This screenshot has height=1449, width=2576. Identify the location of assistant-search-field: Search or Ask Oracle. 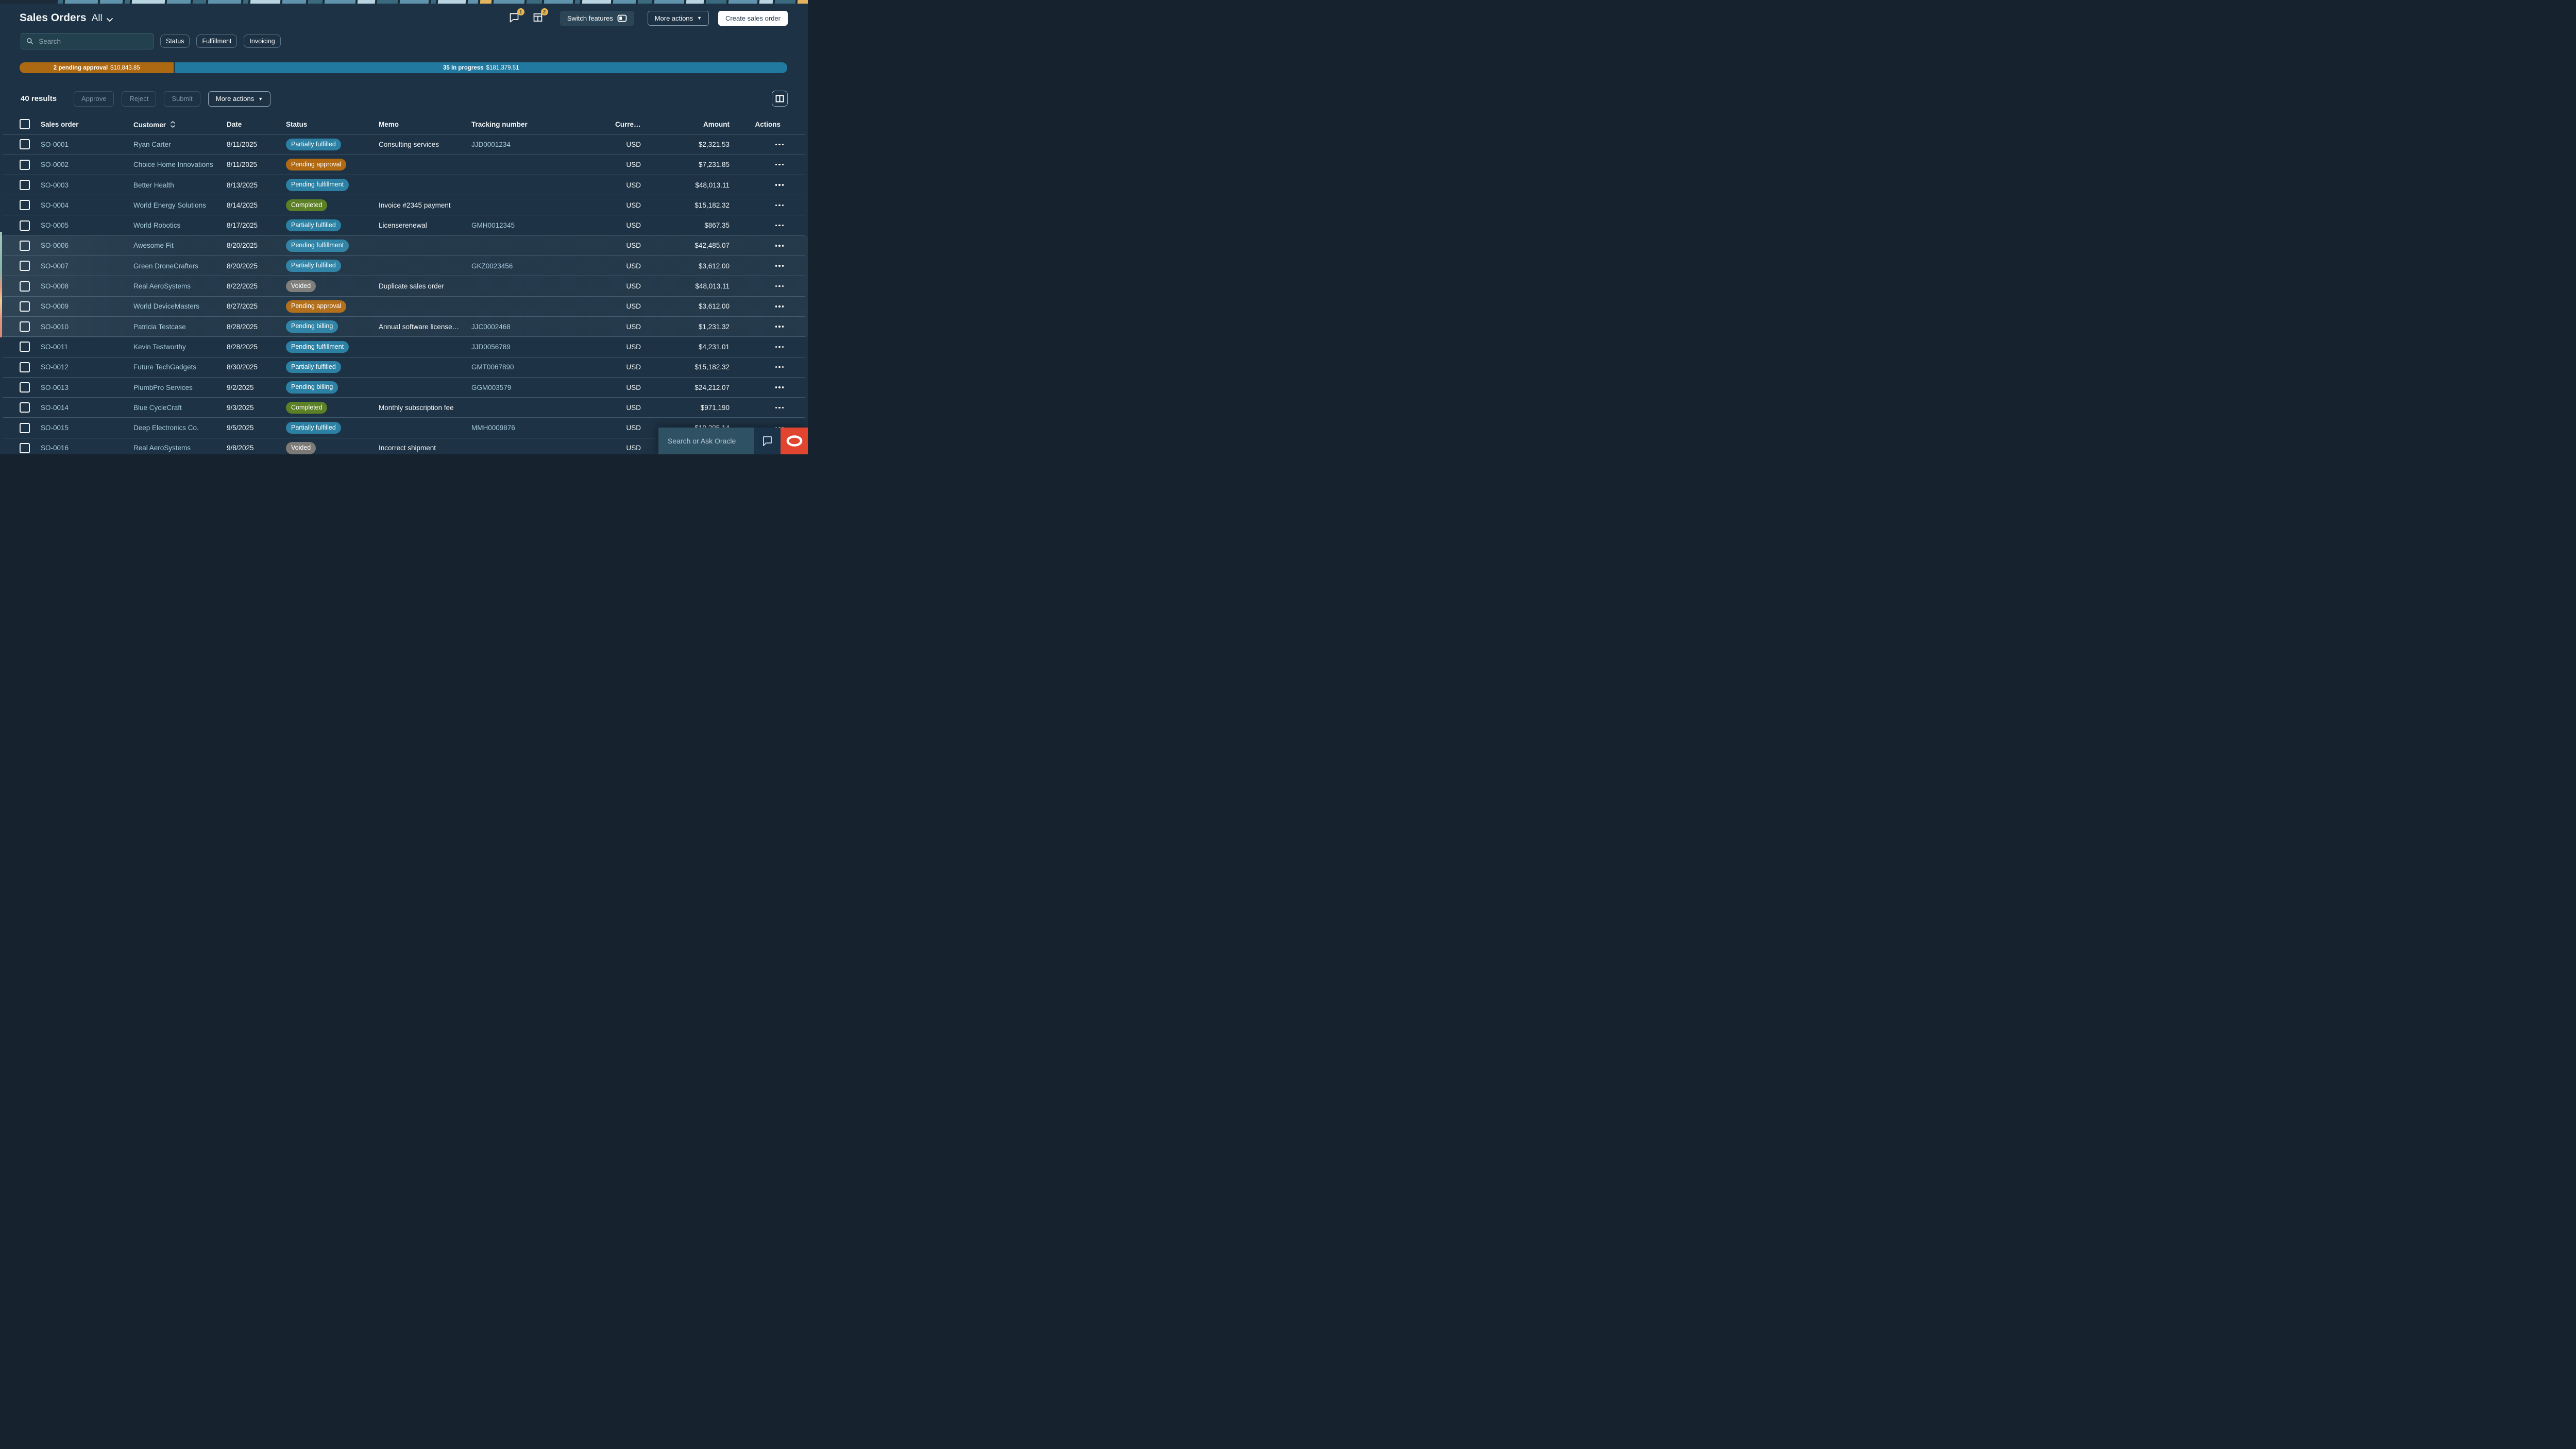
(706, 441).